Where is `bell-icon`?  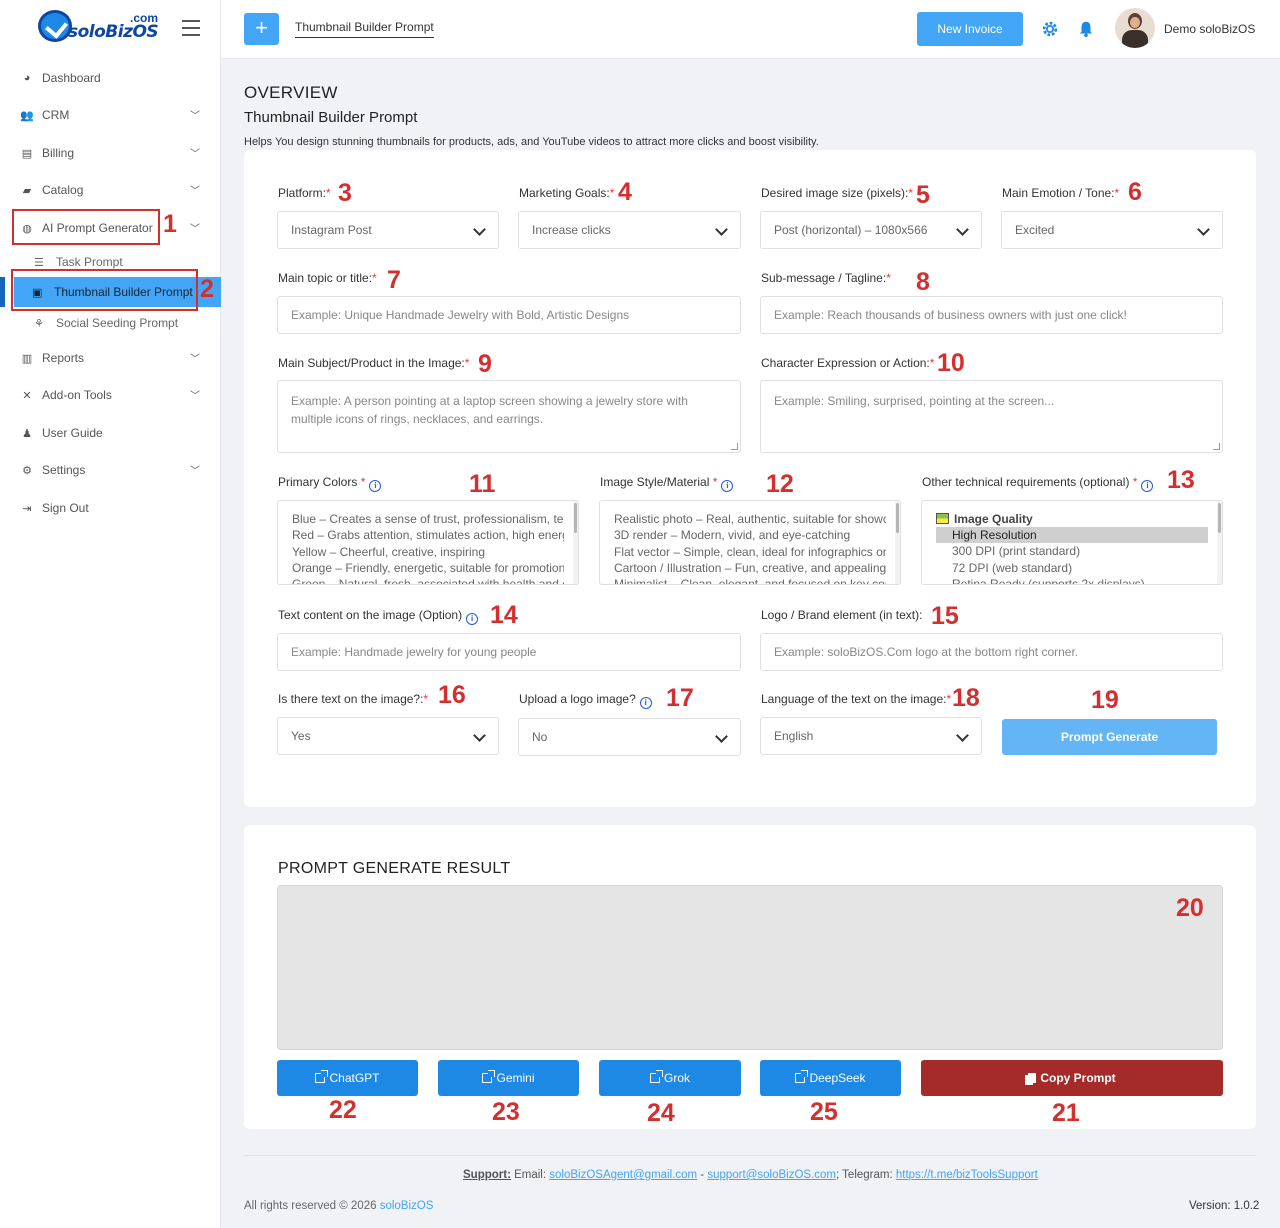
bell-icon is located at coordinates (1086, 29).